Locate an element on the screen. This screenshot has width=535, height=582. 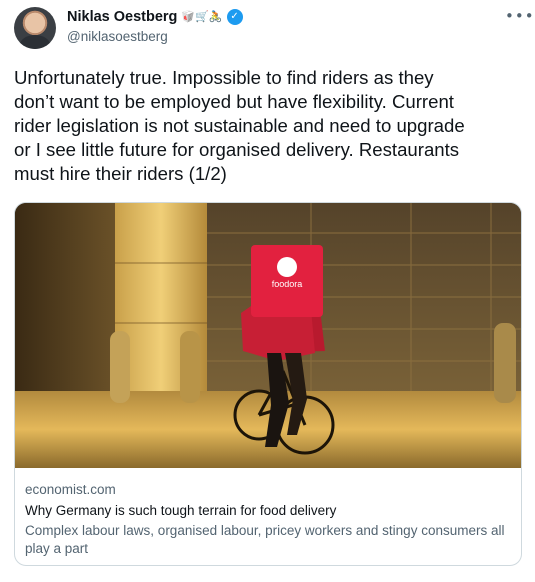
avatar is located at coordinates (35, 28).